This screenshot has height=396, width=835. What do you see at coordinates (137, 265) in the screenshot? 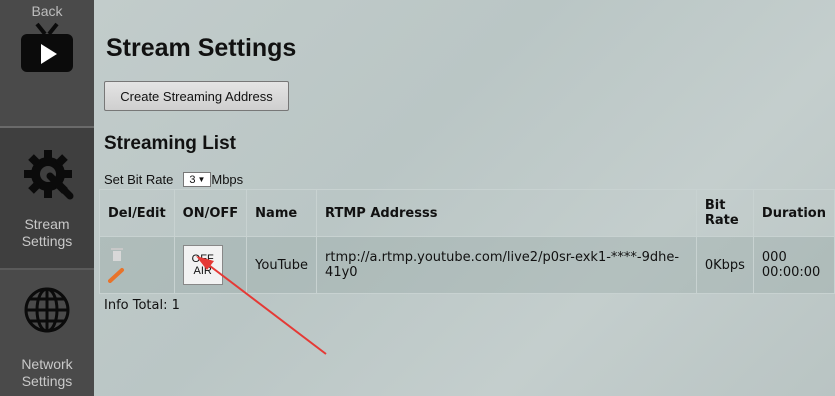
I see `del-edit-cell` at bounding box center [137, 265].